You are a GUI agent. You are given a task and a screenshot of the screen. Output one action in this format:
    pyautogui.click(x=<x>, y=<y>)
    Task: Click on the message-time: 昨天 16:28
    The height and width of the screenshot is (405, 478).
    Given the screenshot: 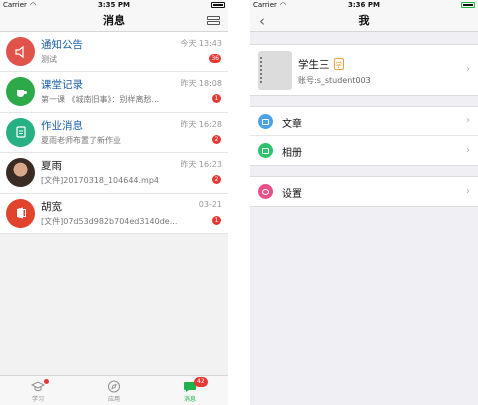 What is the action you would take?
    pyautogui.click(x=201, y=124)
    